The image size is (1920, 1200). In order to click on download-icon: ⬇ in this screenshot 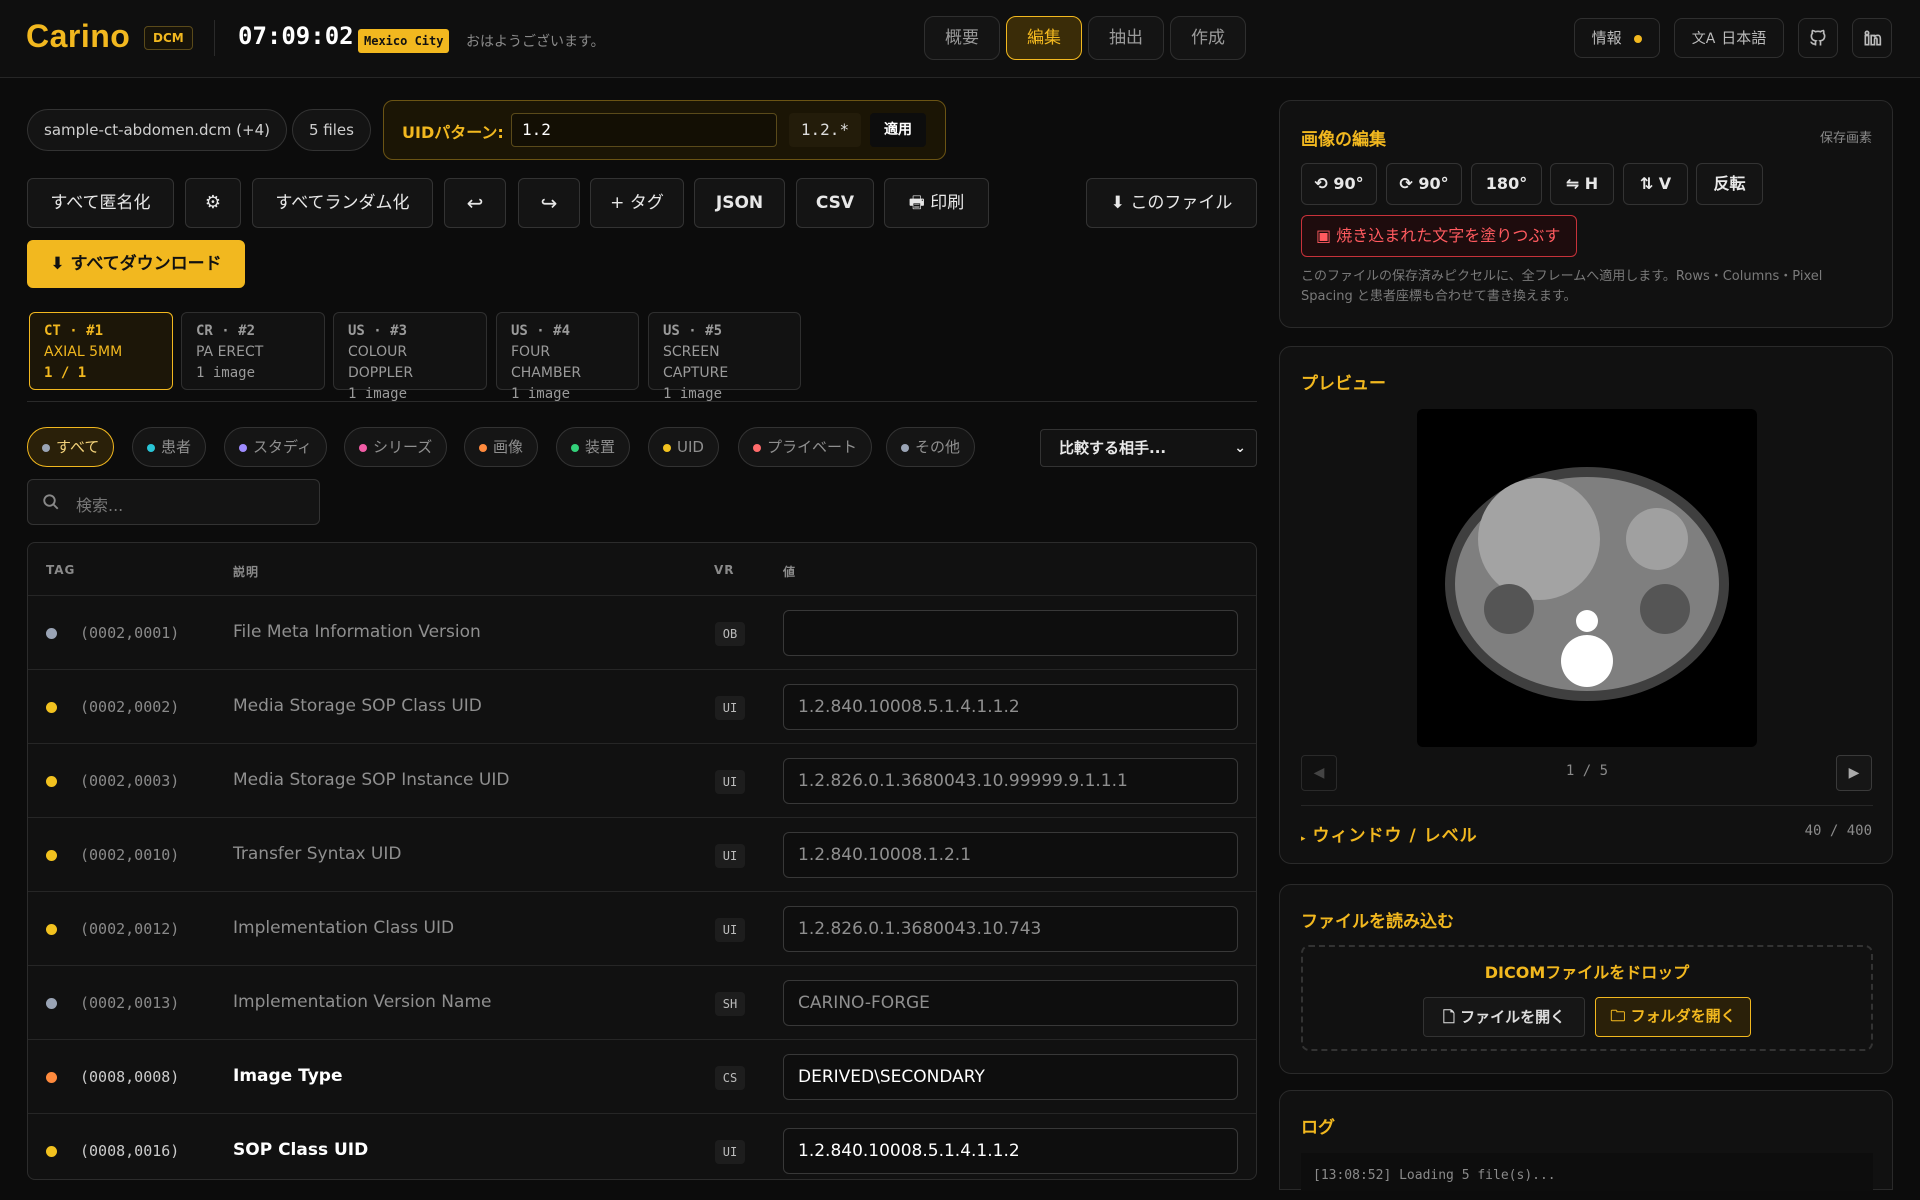, I will do `click(1120, 203)`.